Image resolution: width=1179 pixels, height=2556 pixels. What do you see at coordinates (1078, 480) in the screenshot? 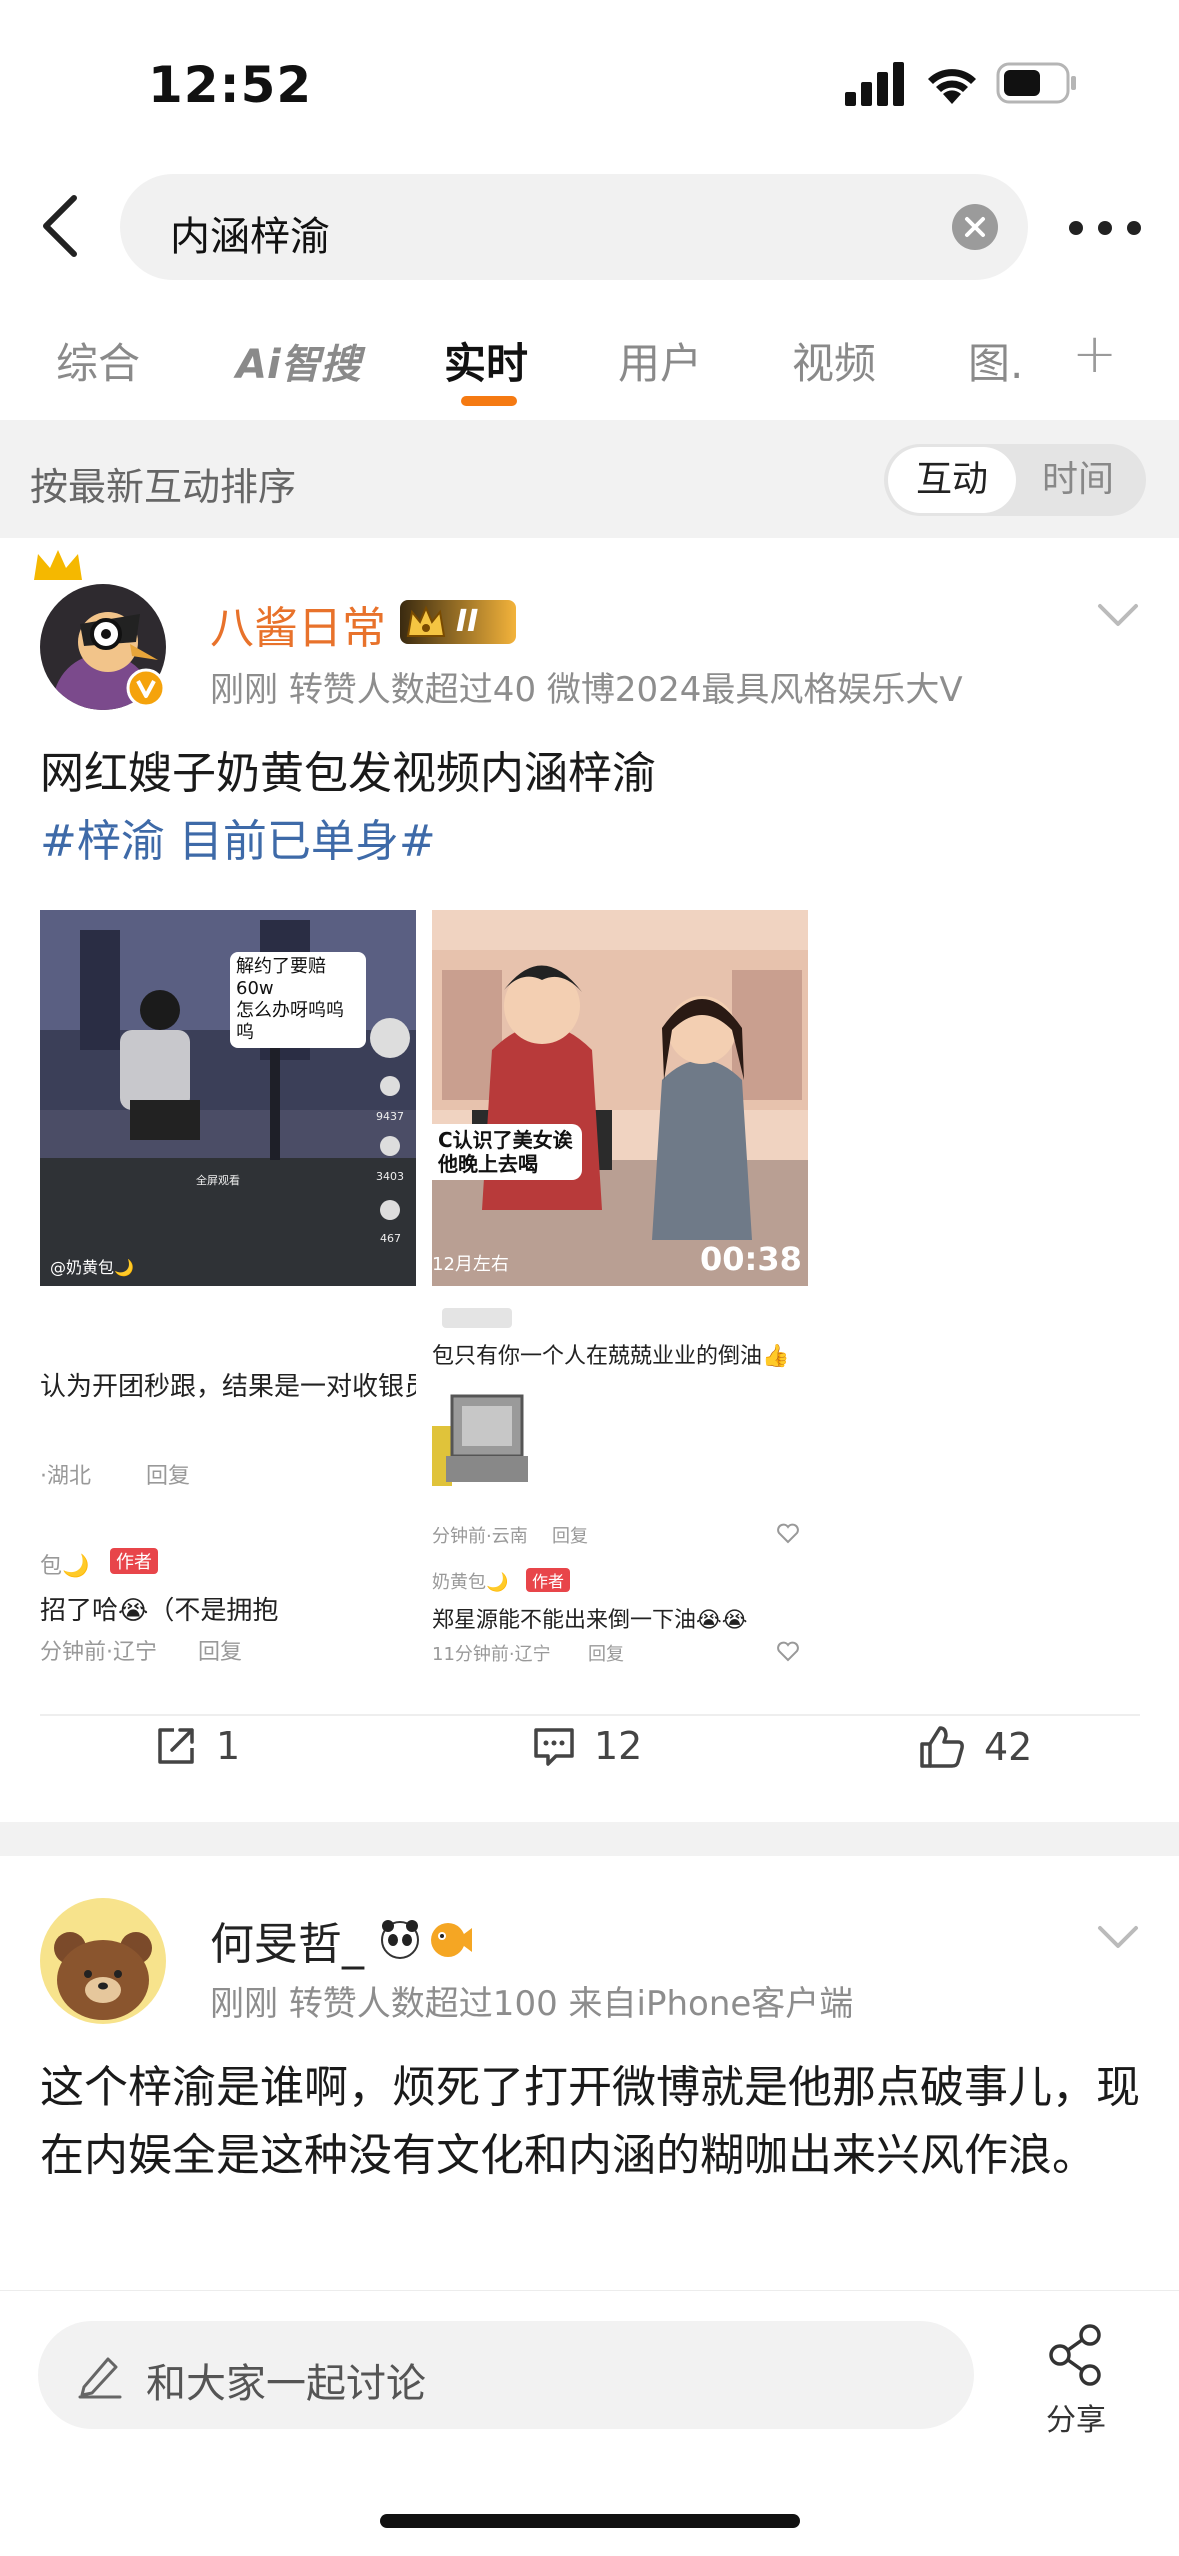
I see `sort-option-time: 时间` at bounding box center [1078, 480].